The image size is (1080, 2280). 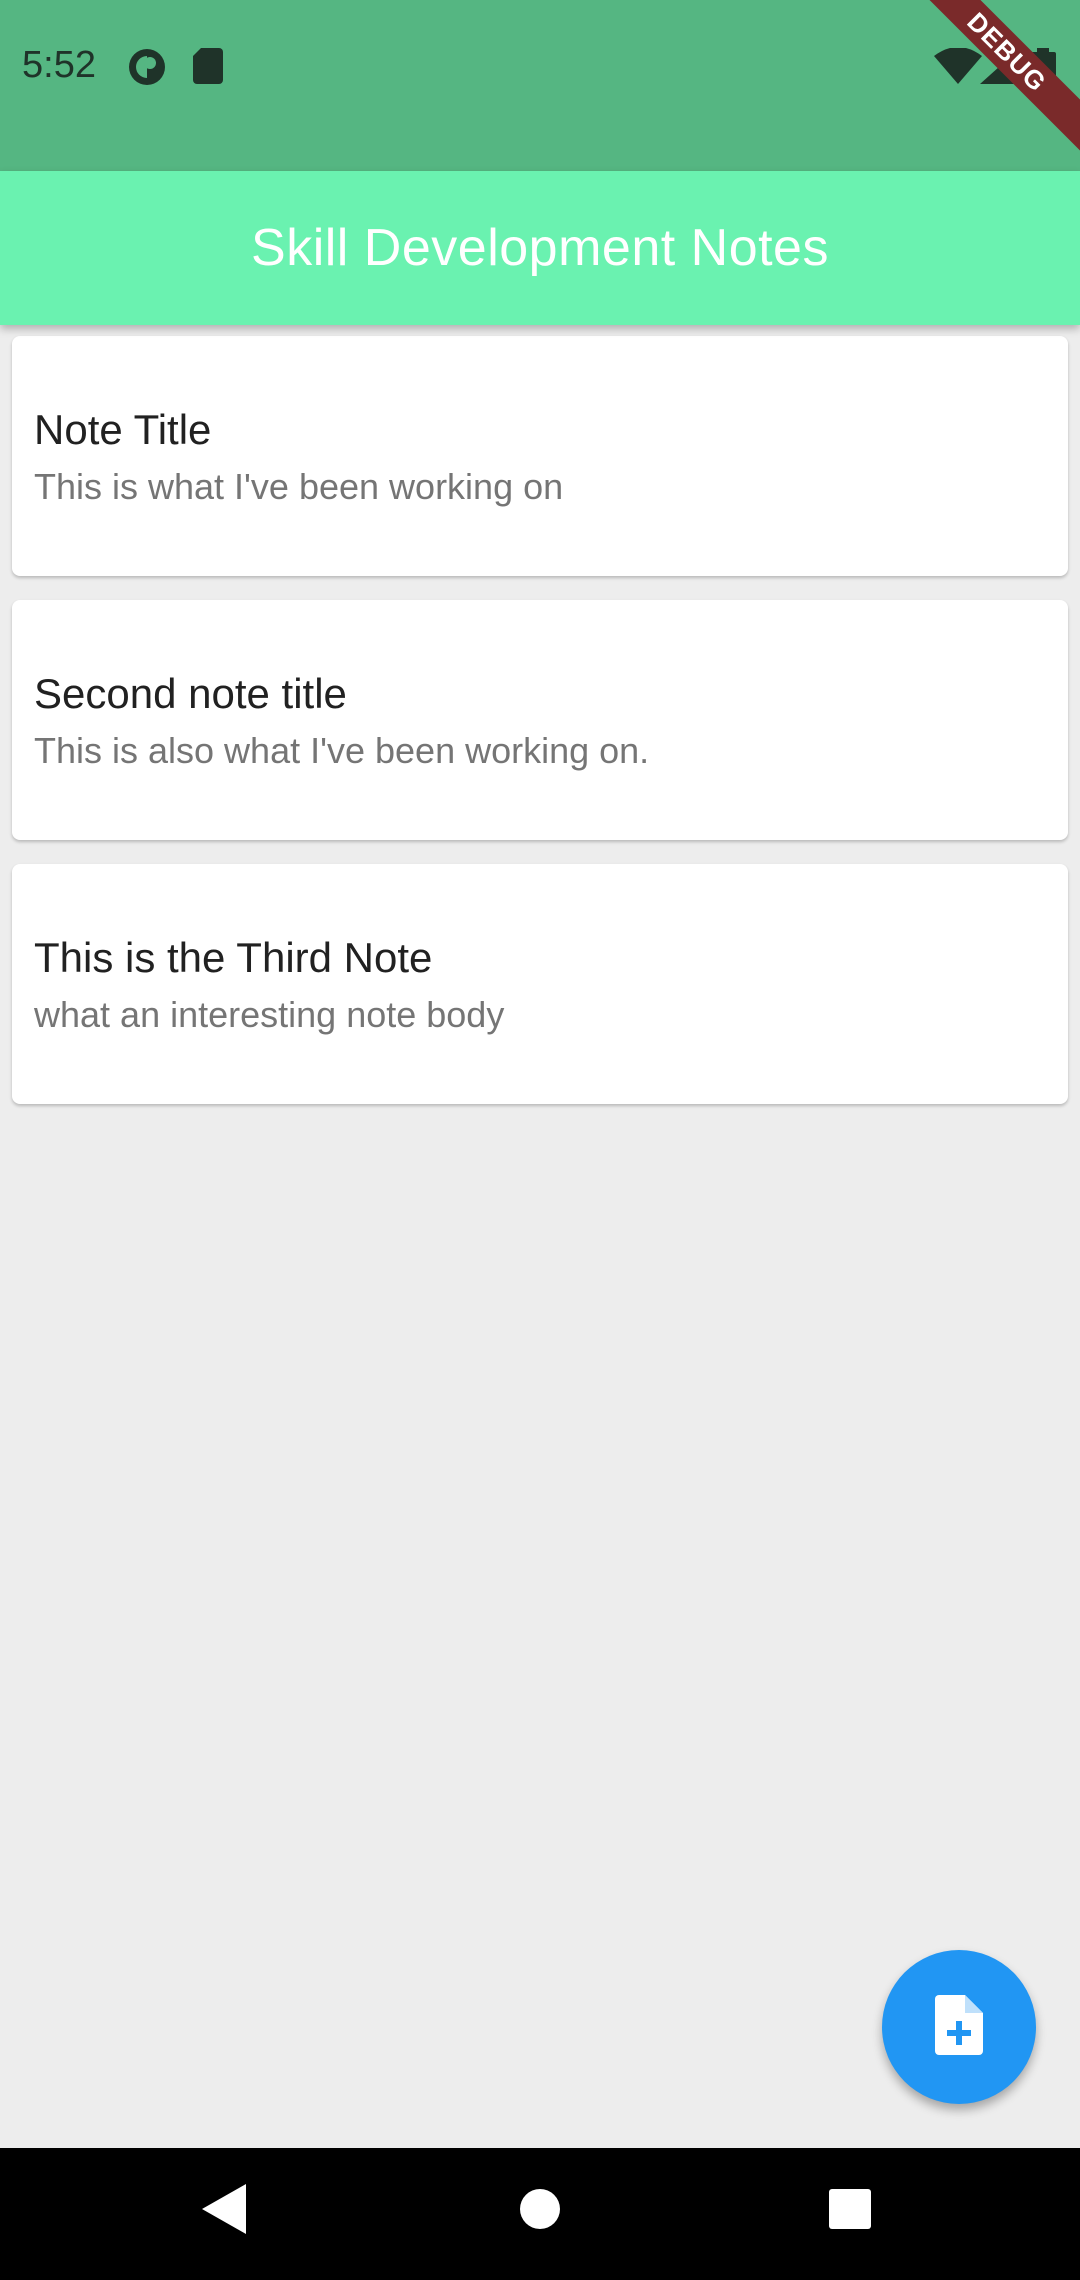 What do you see at coordinates (233, 957) in the screenshot?
I see `note-title: This is the Third Note` at bounding box center [233, 957].